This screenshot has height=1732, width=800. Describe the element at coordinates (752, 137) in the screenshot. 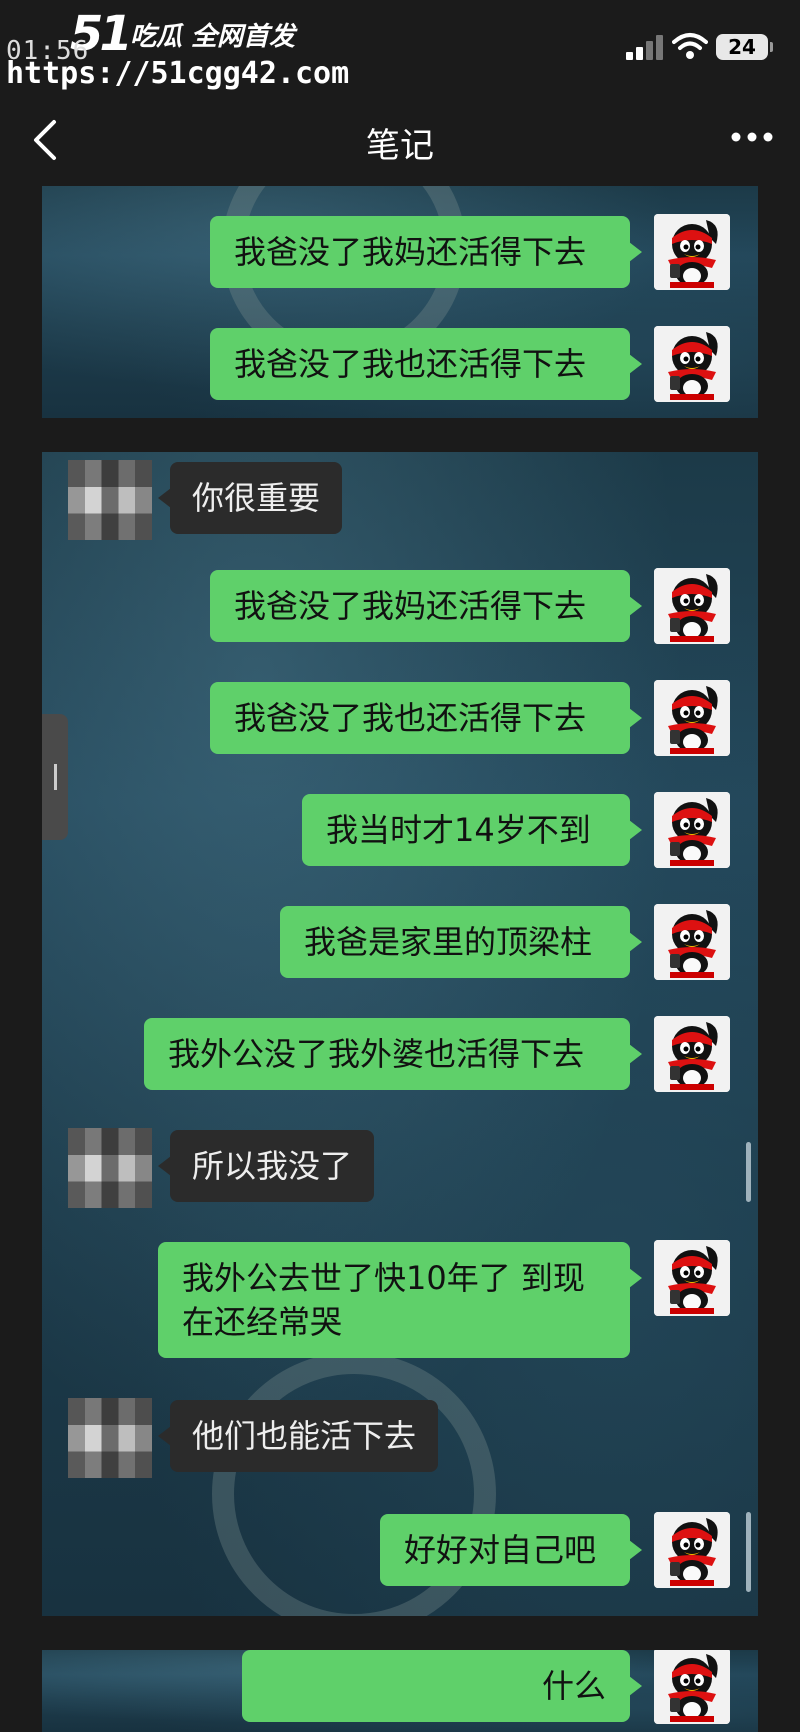

I see `more-dots-icon` at that location.